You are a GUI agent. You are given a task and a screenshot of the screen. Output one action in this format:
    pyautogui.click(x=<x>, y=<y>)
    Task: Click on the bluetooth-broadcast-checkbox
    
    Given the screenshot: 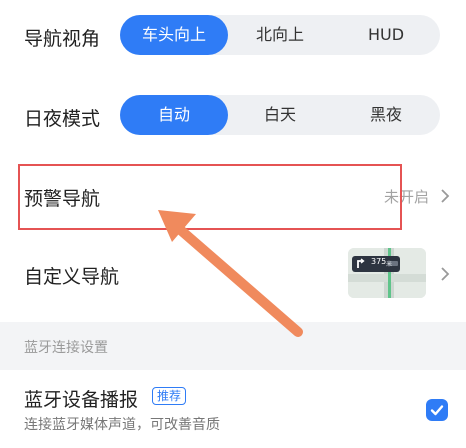 What is the action you would take?
    pyautogui.click(x=437, y=410)
    